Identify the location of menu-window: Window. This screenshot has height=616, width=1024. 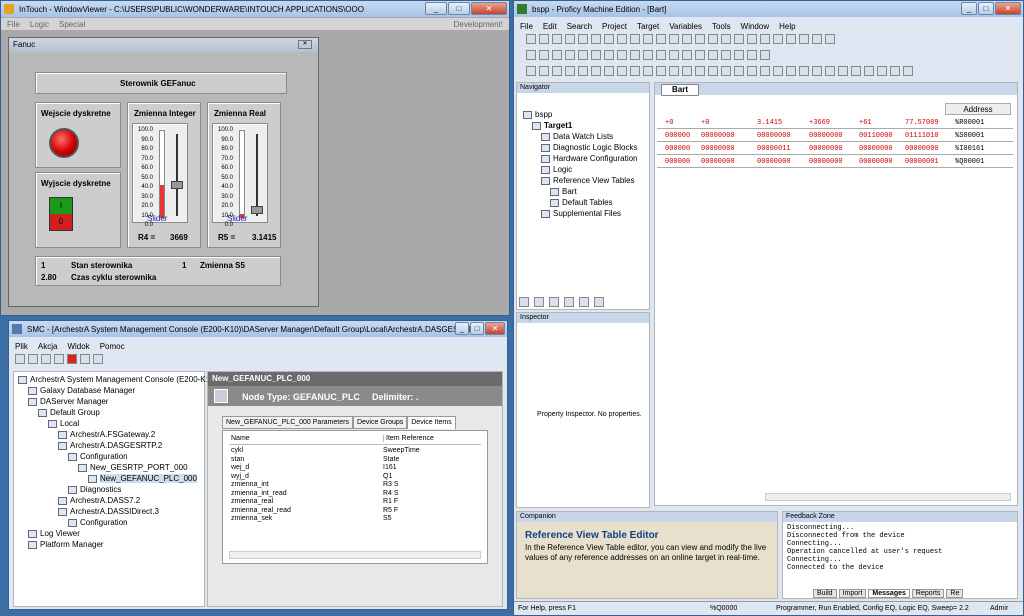
(755, 26).